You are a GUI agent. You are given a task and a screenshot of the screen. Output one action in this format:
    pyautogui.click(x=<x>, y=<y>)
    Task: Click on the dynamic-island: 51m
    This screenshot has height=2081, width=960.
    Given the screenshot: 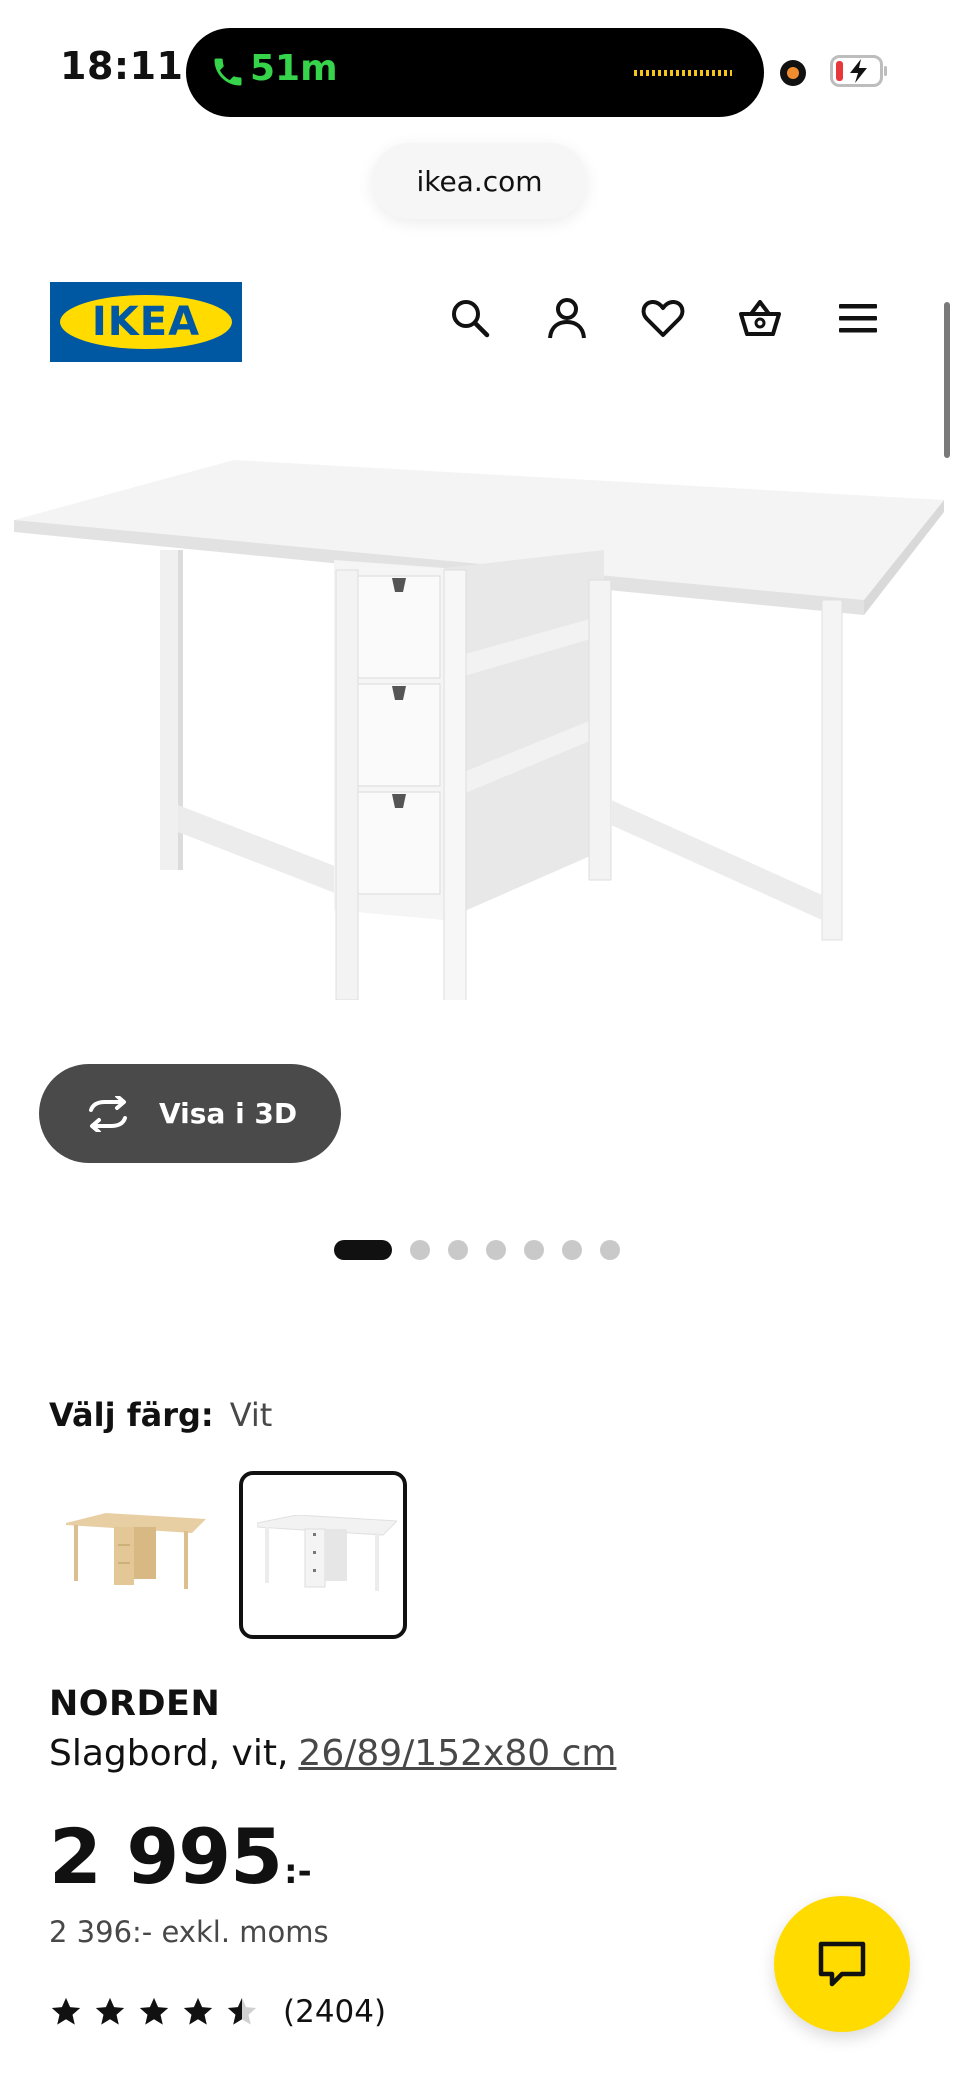 What is the action you would take?
    pyautogui.click(x=475, y=72)
    